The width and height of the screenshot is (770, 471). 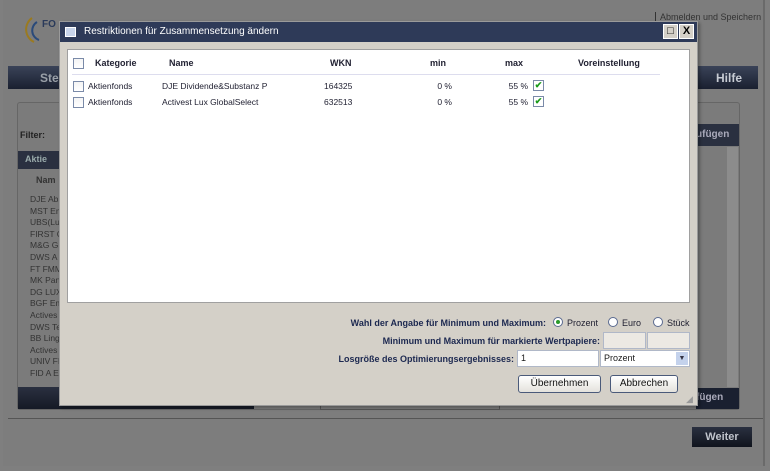 What do you see at coordinates (46, 269) in the screenshot?
I see `fund-list-item: FT FMM` at bounding box center [46, 269].